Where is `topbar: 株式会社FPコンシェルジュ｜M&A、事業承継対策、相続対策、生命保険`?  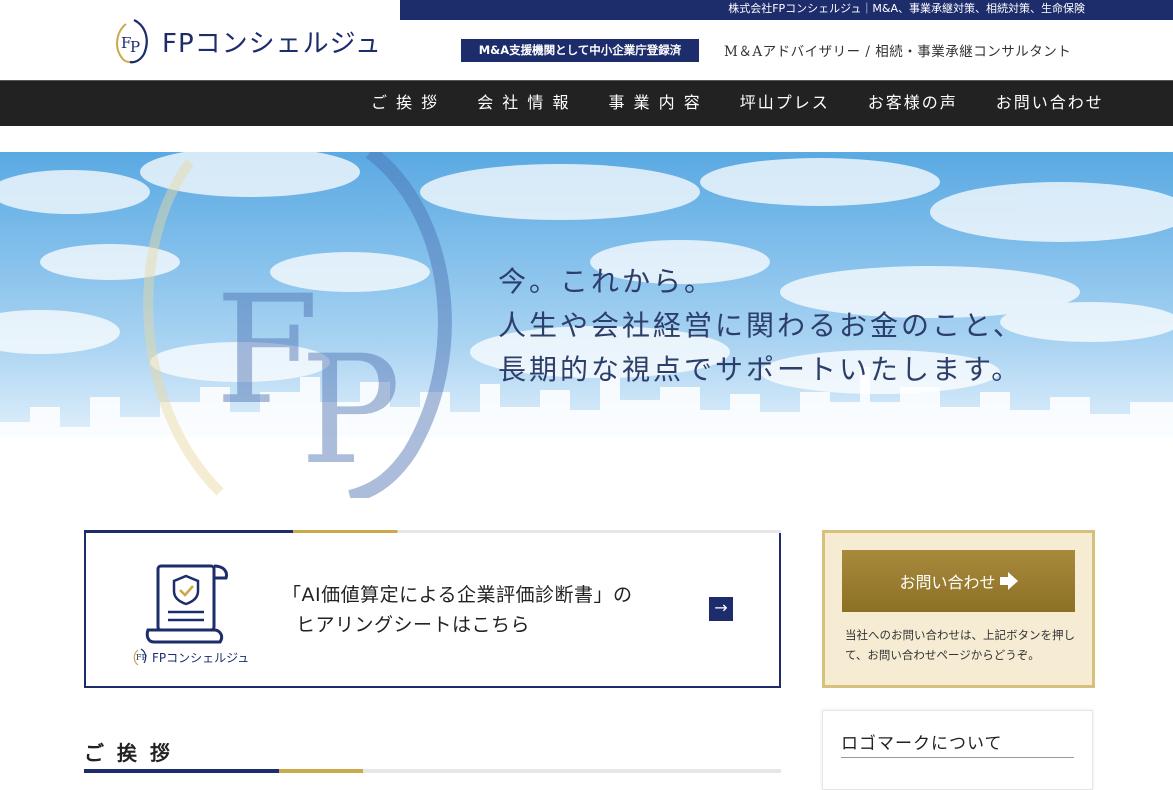 topbar: 株式会社FPコンシェルジュ｜M&A、事業承継対策、相続対策、生命保険 is located at coordinates (786, 10).